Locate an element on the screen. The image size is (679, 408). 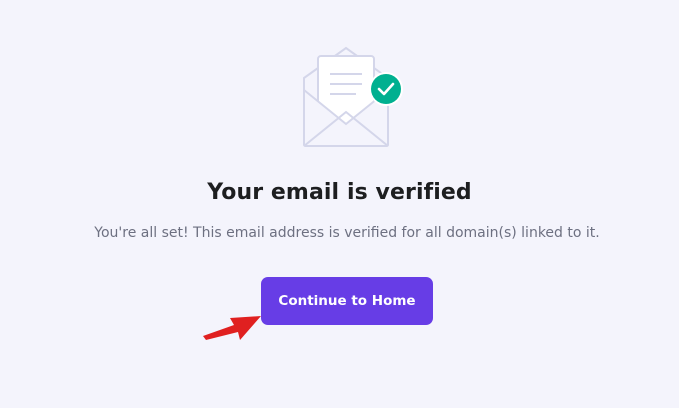
envelope-verified-icon is located at coordinates (353, 97).